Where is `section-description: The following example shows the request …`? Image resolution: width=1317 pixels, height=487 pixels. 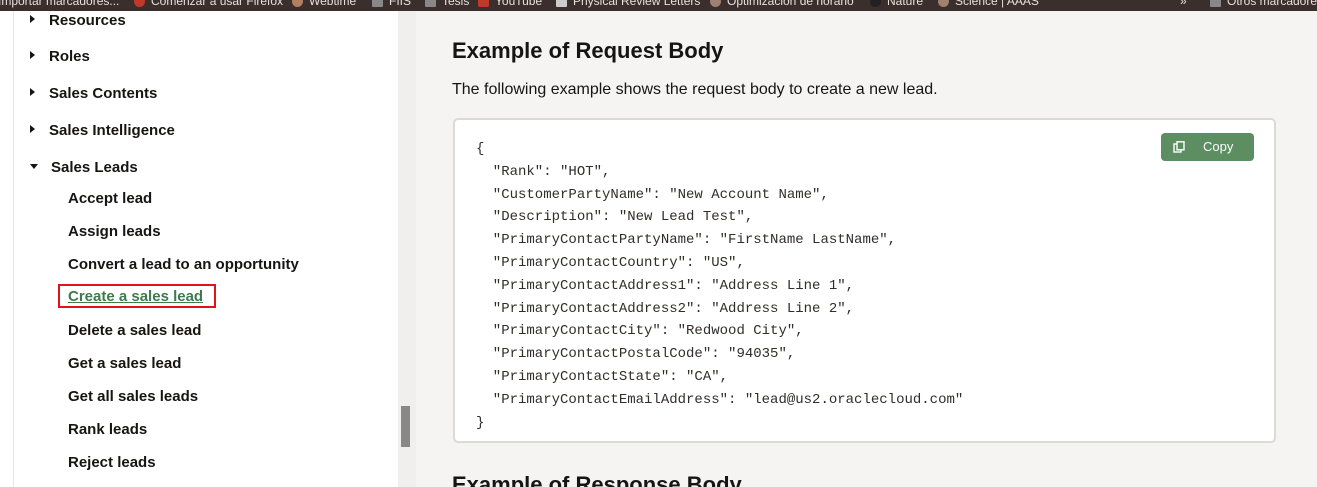 section-description: The following example shows the request … is located at coordinates (695, 89).